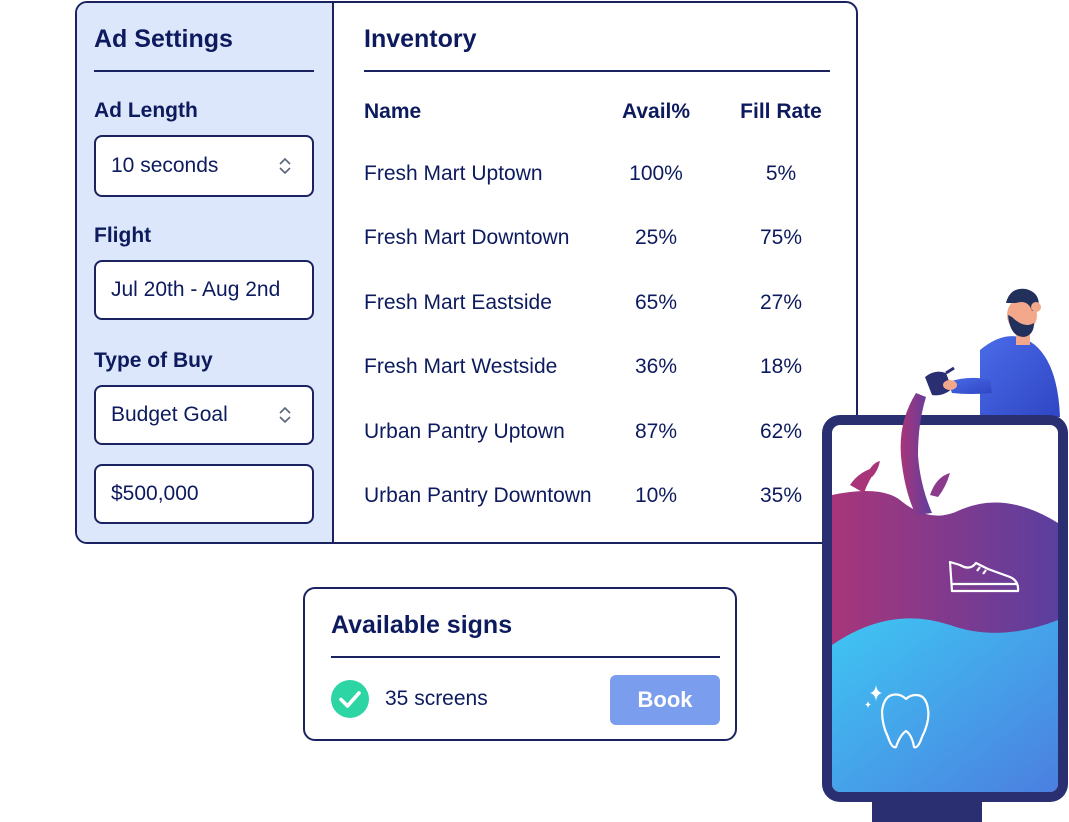 The width and height of the screenshot is (1069, 822). Describe the element at coordinates (656, 302) in the screenshot. I see `row-avail: 65%` at that location.